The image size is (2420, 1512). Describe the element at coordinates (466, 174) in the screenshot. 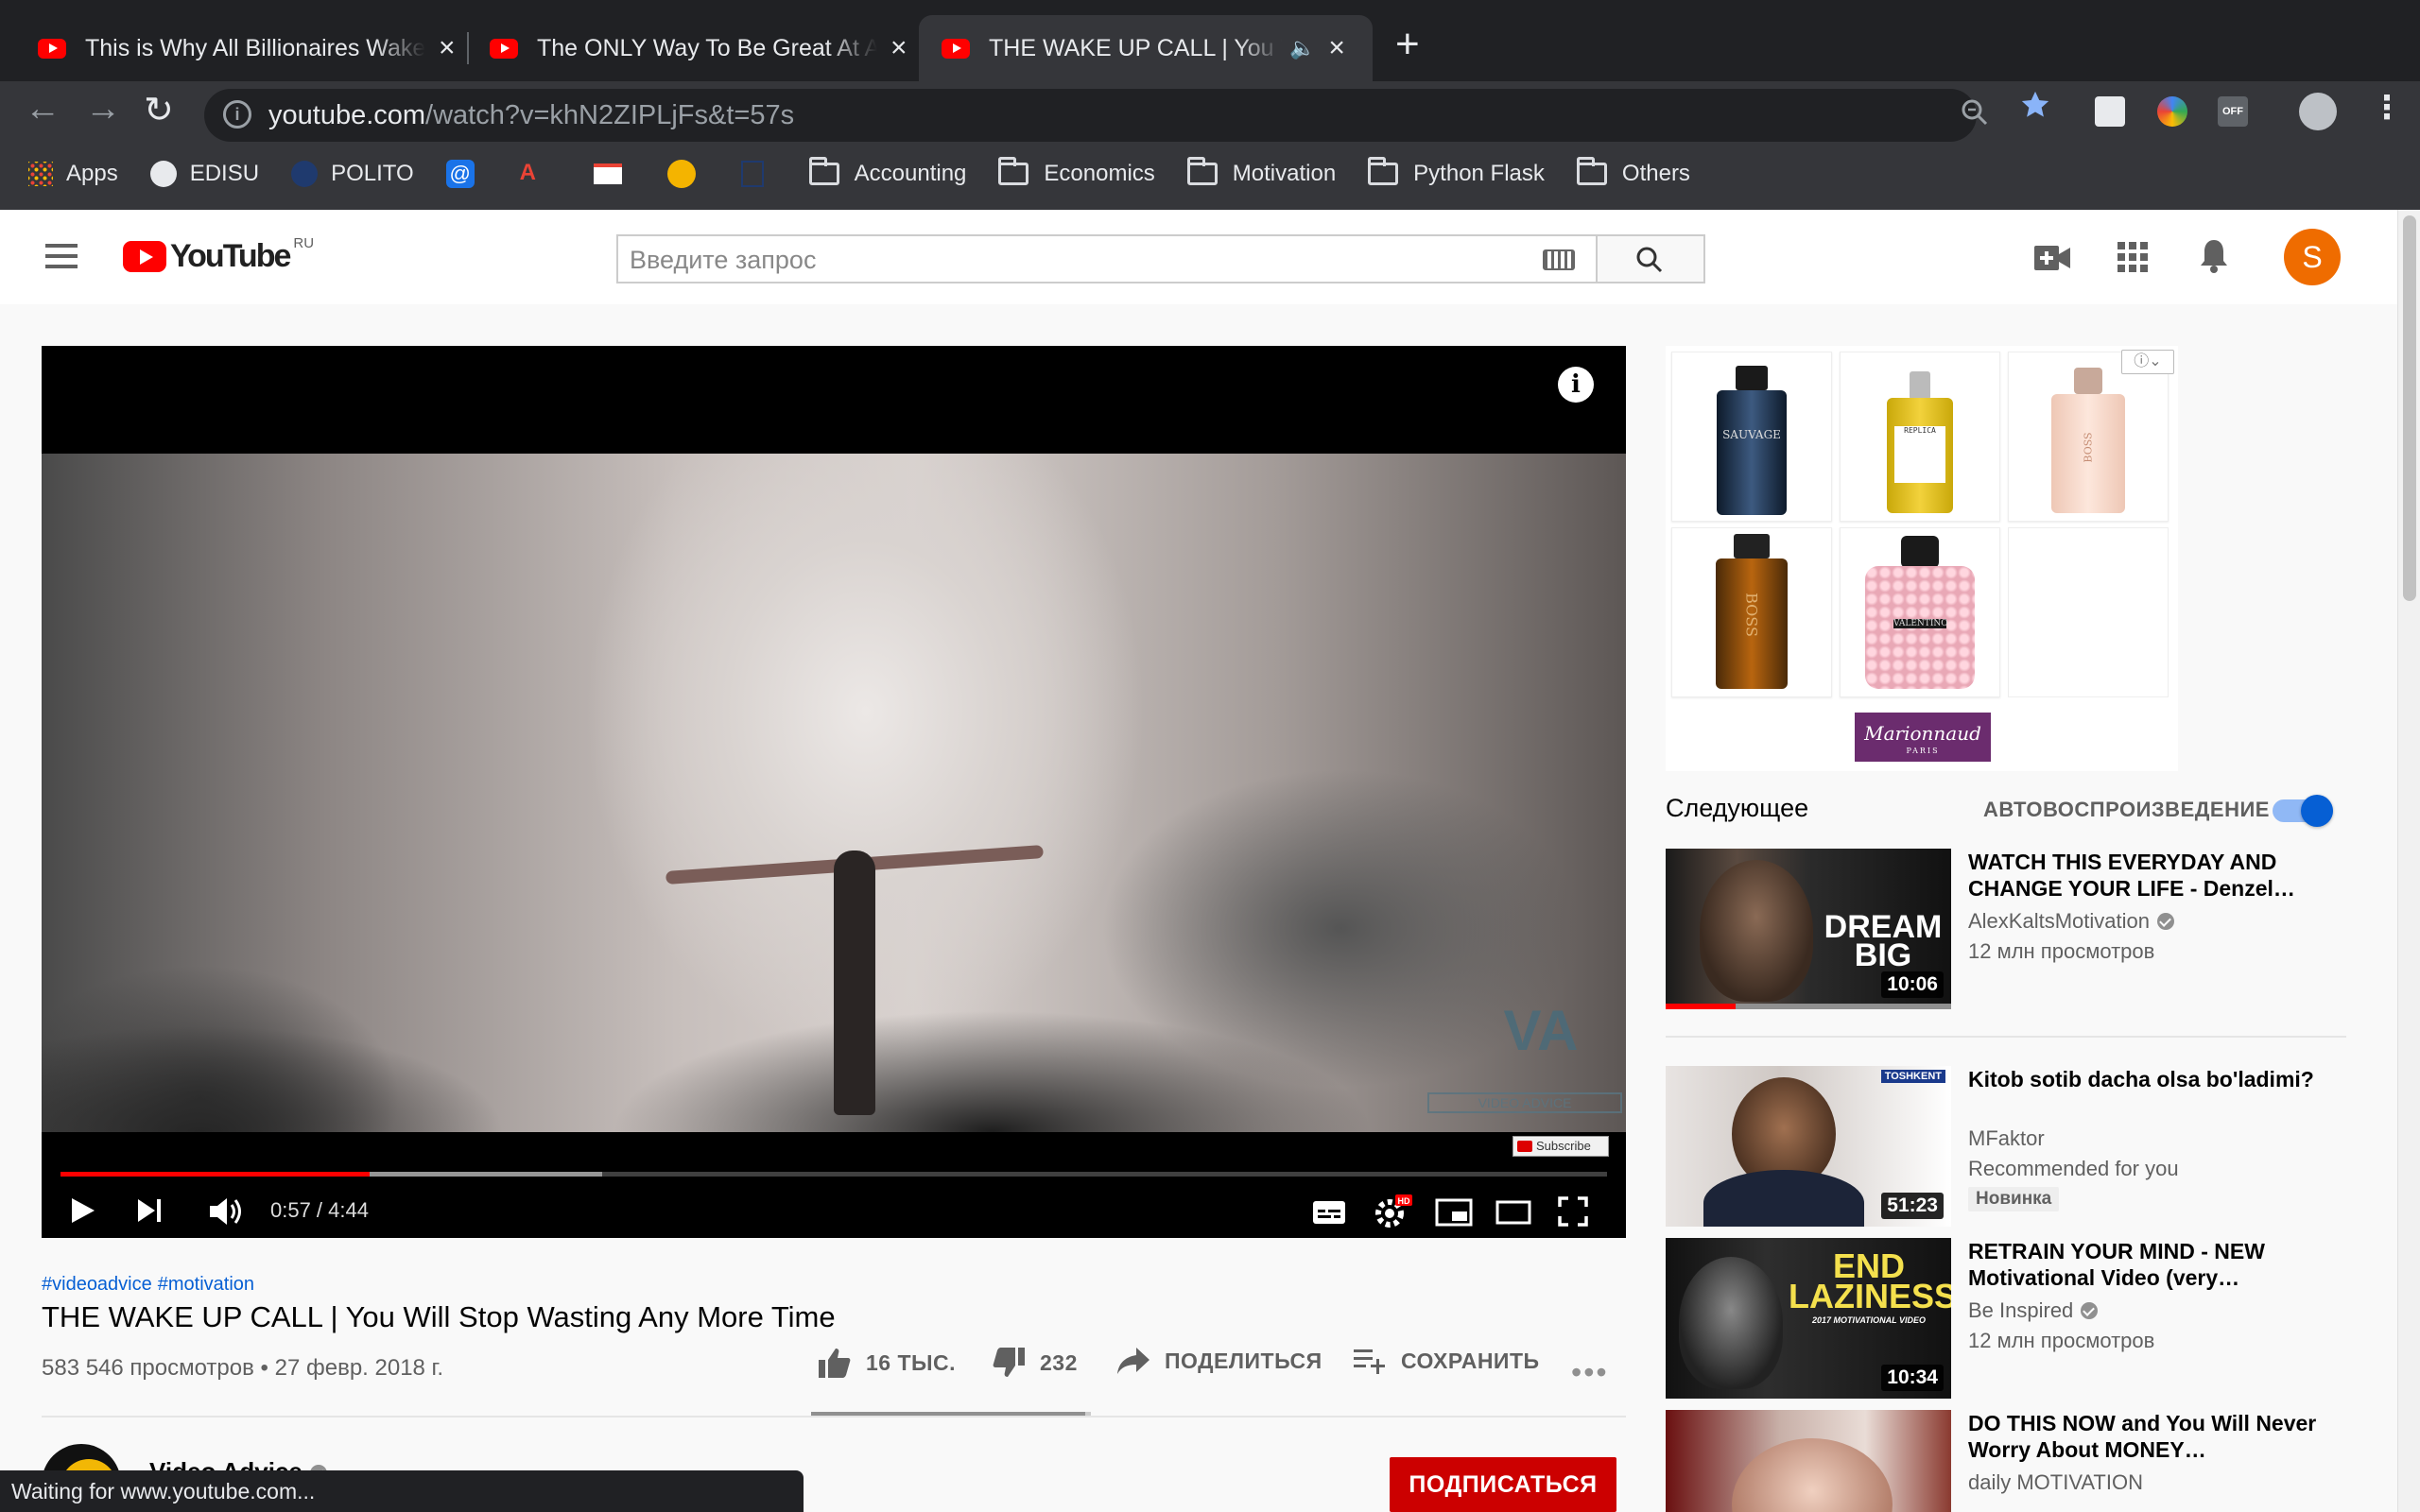

I see `bookmark-mail-at: @` at that location.